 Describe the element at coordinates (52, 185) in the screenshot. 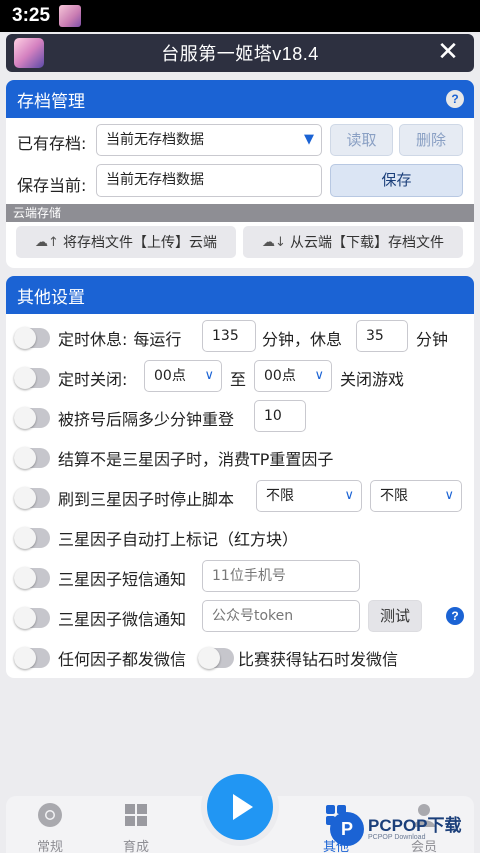

I see `save-current-label: 保存当前:` at that location.